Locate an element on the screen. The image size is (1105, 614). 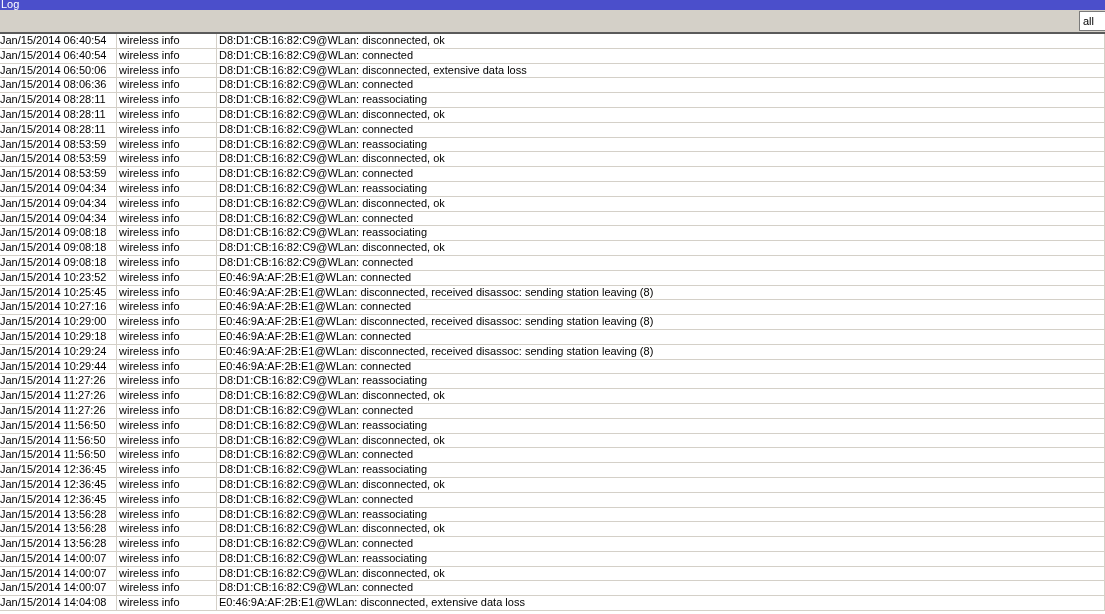
window-title: Log is located at coordinates (10, 5).